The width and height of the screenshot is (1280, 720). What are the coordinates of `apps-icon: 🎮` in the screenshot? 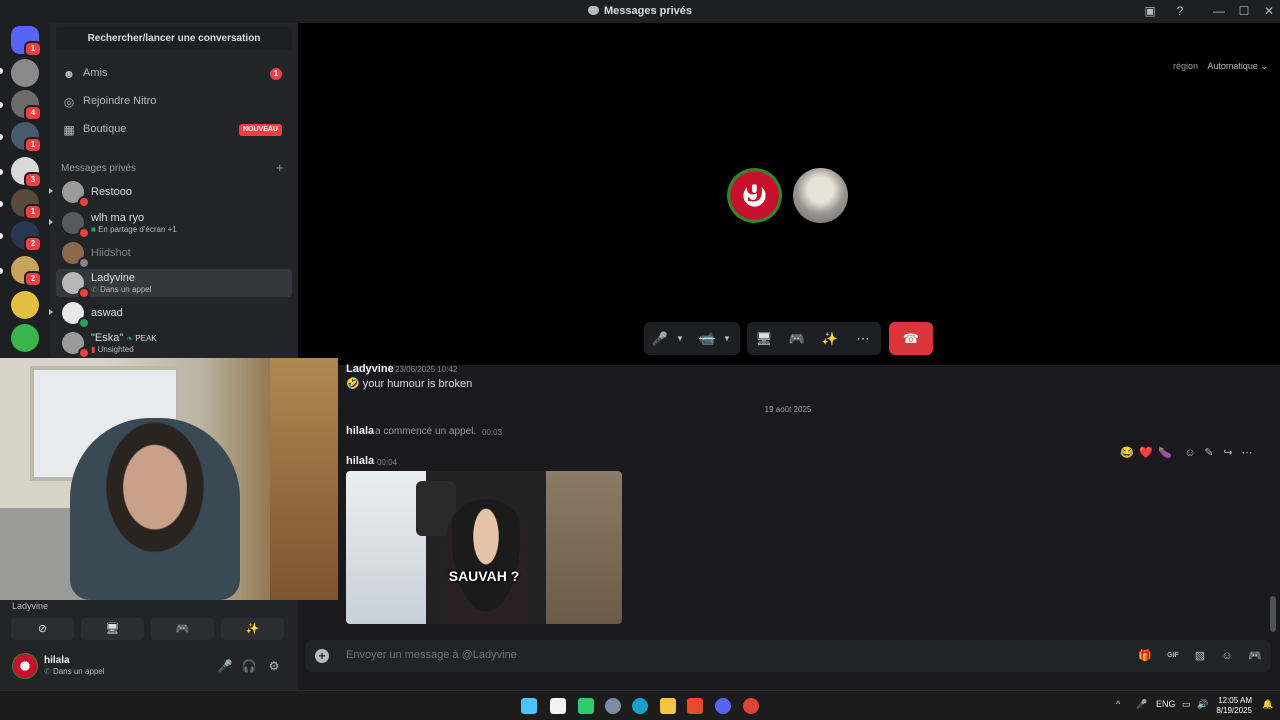 It's located at (1255, 656).